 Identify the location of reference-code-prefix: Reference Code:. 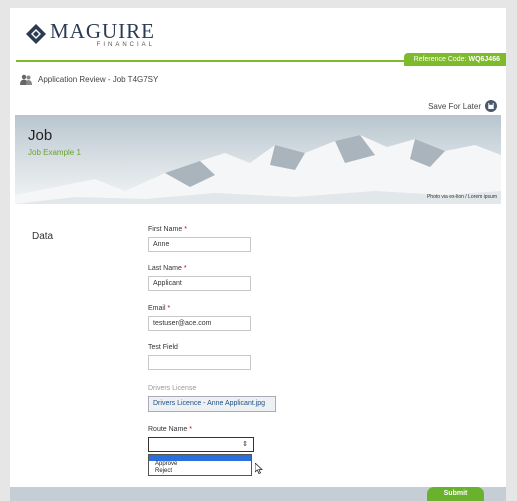
(441, 59).